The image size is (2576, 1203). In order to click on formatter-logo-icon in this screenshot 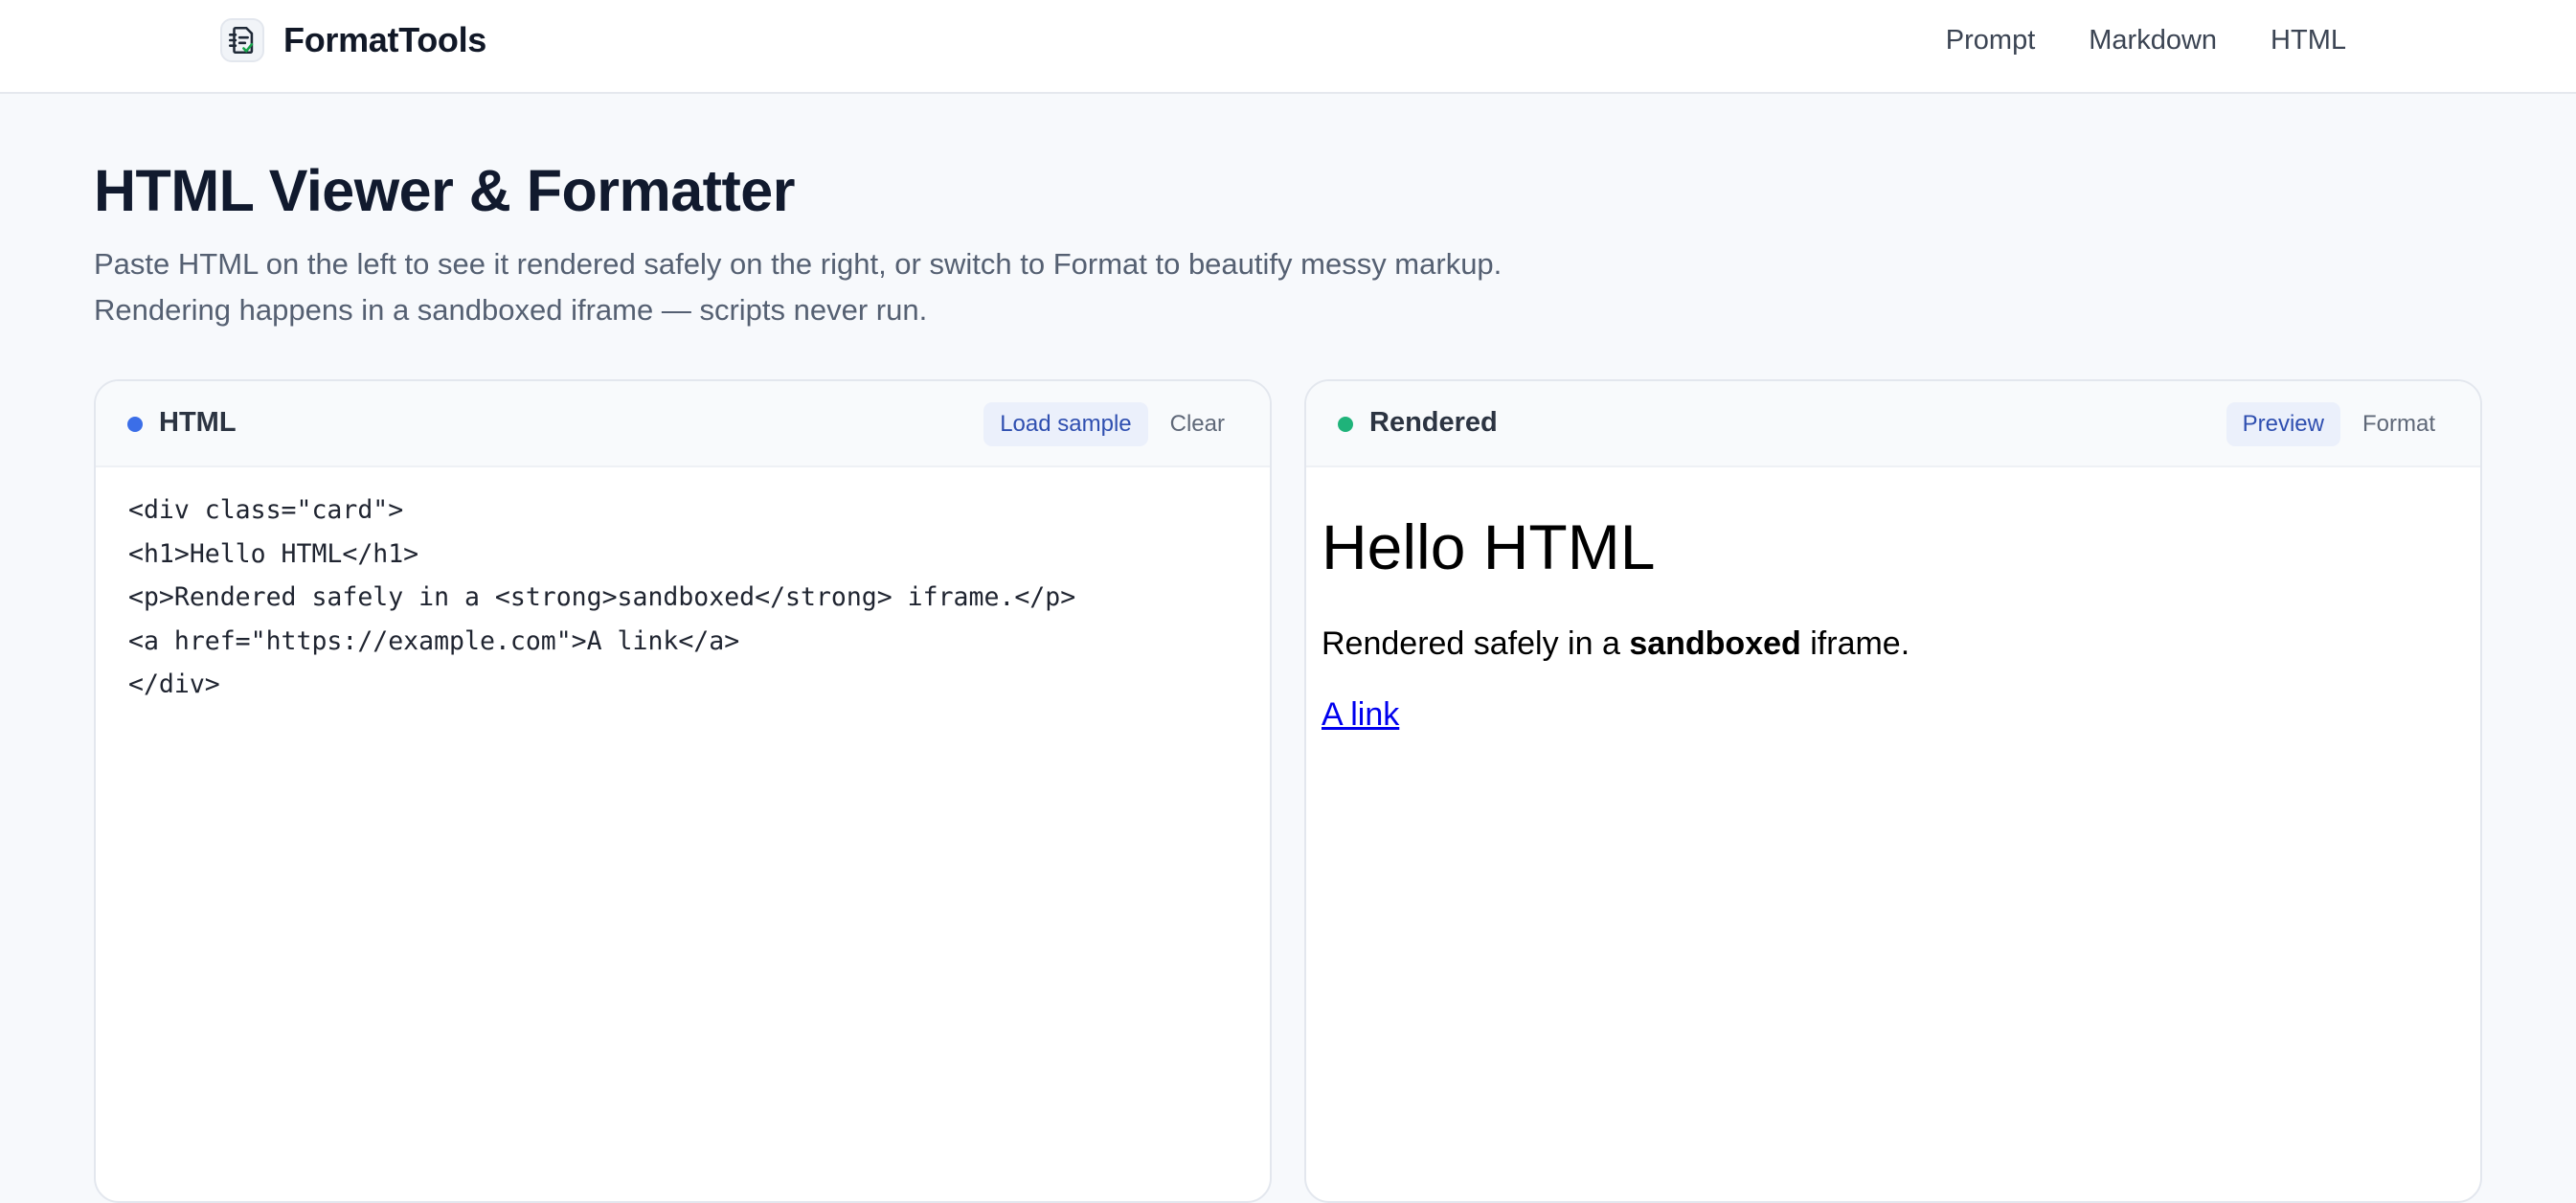, I will do `click(242, 40)`.